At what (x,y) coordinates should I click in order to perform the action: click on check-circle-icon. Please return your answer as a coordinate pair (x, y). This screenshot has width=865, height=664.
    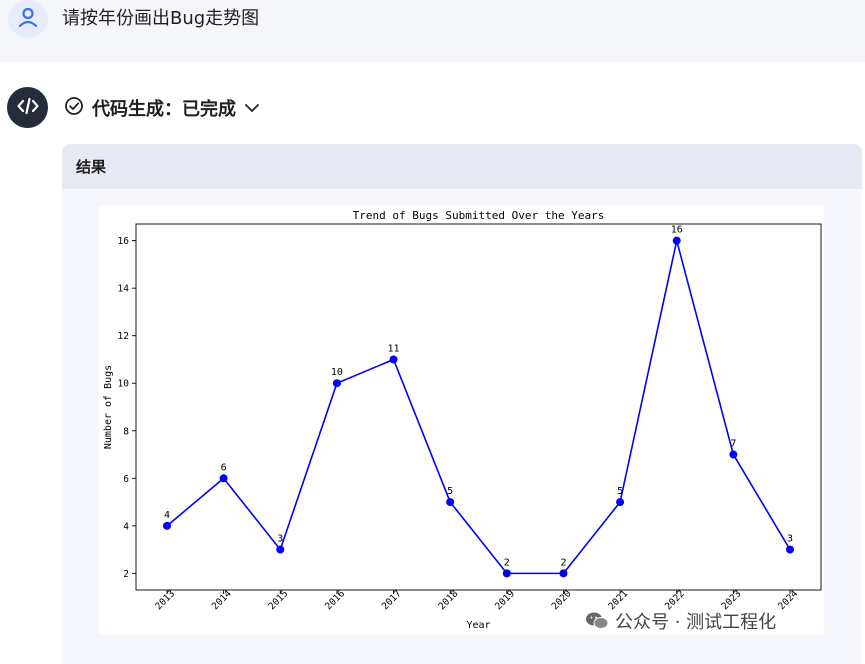
    Looking at the image, I should click on (74, 108).